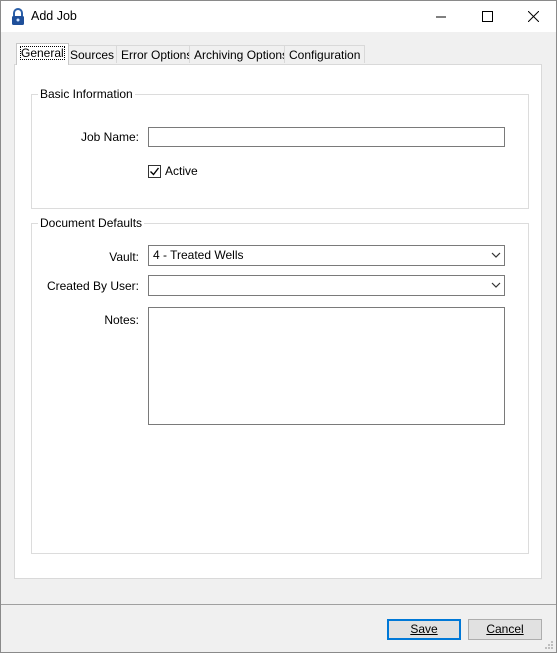 The height and width of the screenshot is (653, 557). I want to click on tab-sources: Sources, so click(92, 54).